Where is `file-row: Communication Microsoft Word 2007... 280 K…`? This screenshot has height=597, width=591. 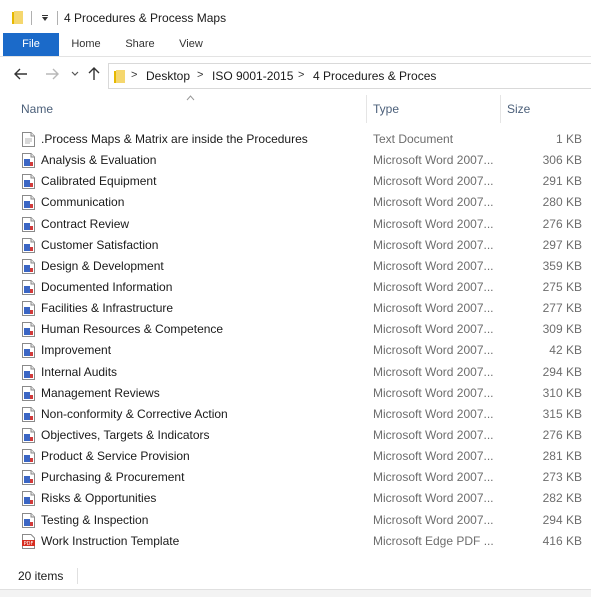 file-row: Communication Microsoft Word 2007... 280 K… is located at coordinates (295, 202).